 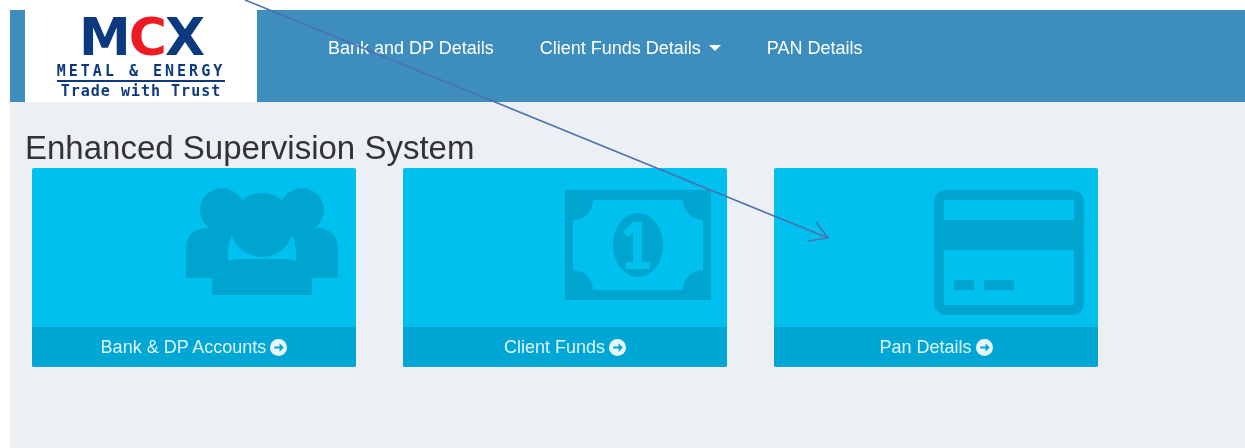 What do you see at coordinates (183, 347) in the screenshot?
I see `tile-label: Bank & DP Accounts` at bounding box center [183, 347].